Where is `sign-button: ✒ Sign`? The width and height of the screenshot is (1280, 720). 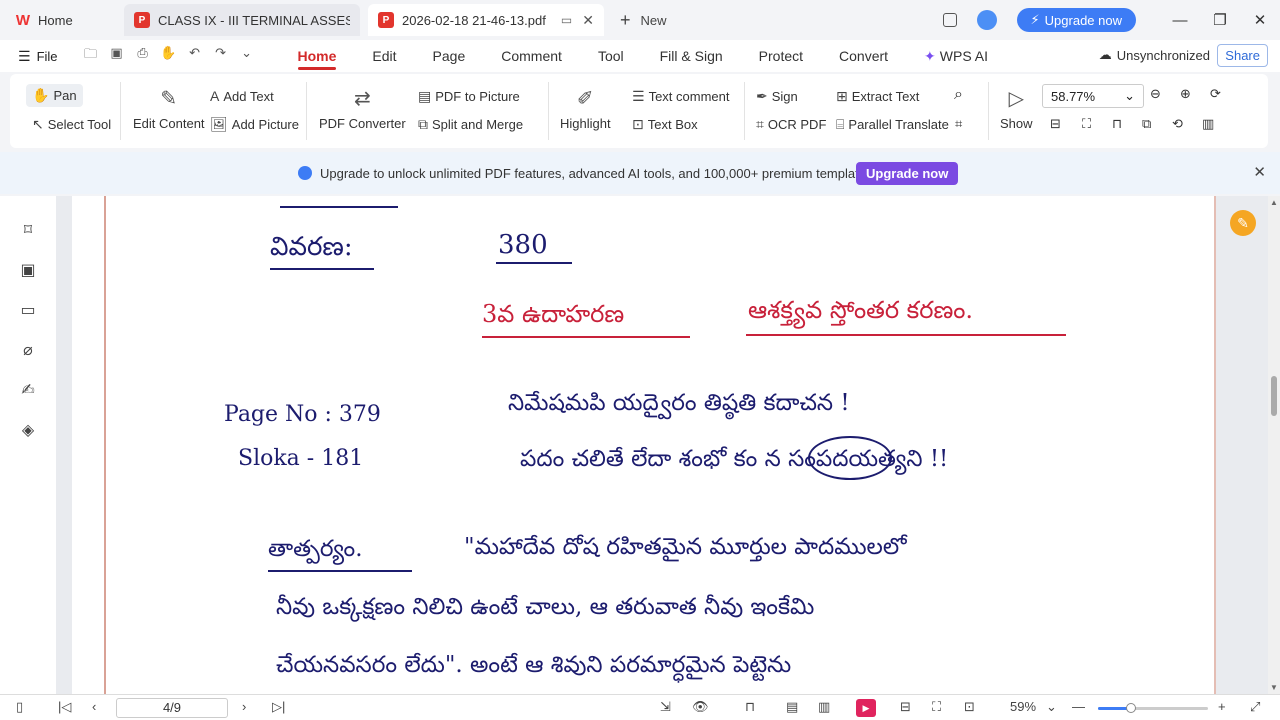 sign-button: ✒ Sign is located at coordinates (777, 96).